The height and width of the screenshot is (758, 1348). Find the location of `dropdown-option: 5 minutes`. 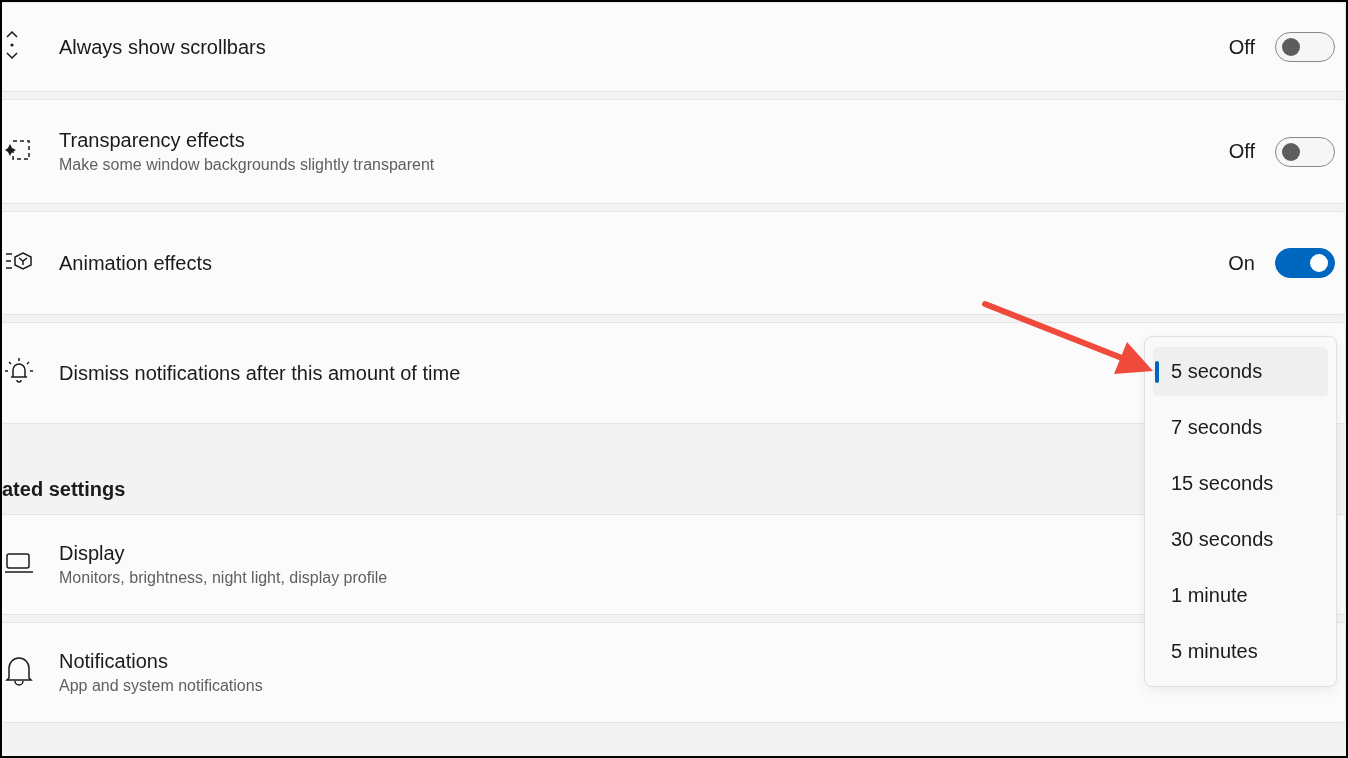

dropdown-option: 5 minutes is located at coordinates (1240, 651).